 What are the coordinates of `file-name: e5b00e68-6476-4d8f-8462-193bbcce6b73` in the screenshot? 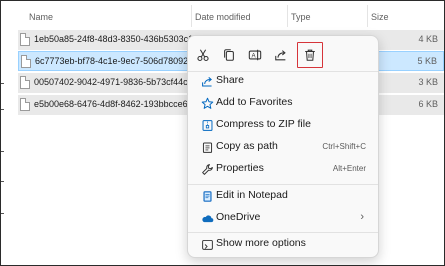 It's located at (117, 104).